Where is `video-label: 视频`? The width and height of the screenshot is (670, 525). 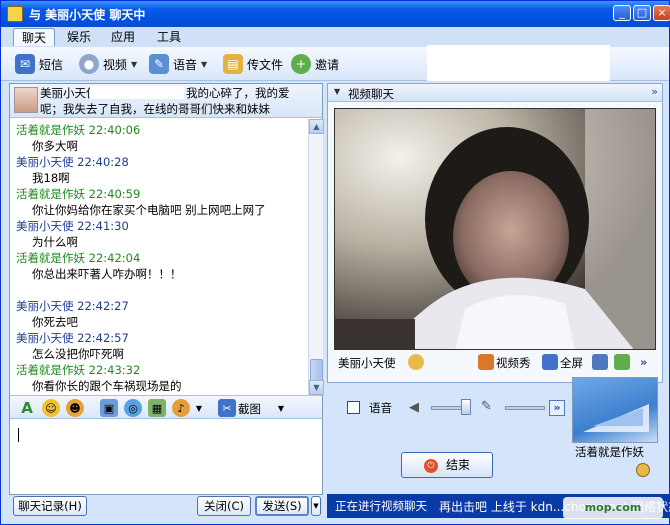
video-label: 视频 is located at coordinates (115, 64).